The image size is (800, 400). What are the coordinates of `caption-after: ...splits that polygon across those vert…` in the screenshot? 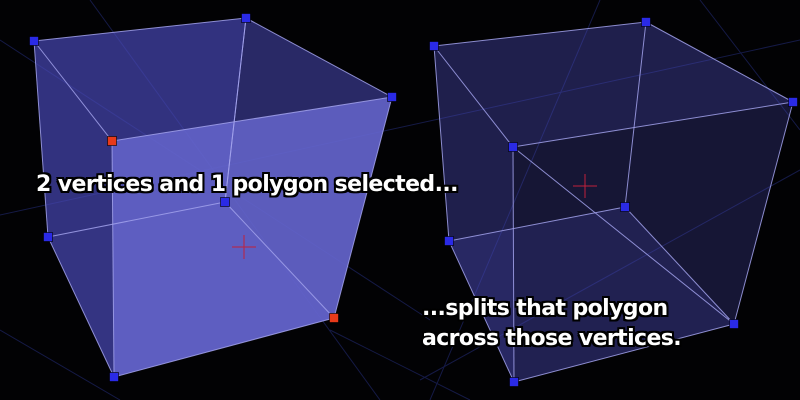 It's located at (552, 324).